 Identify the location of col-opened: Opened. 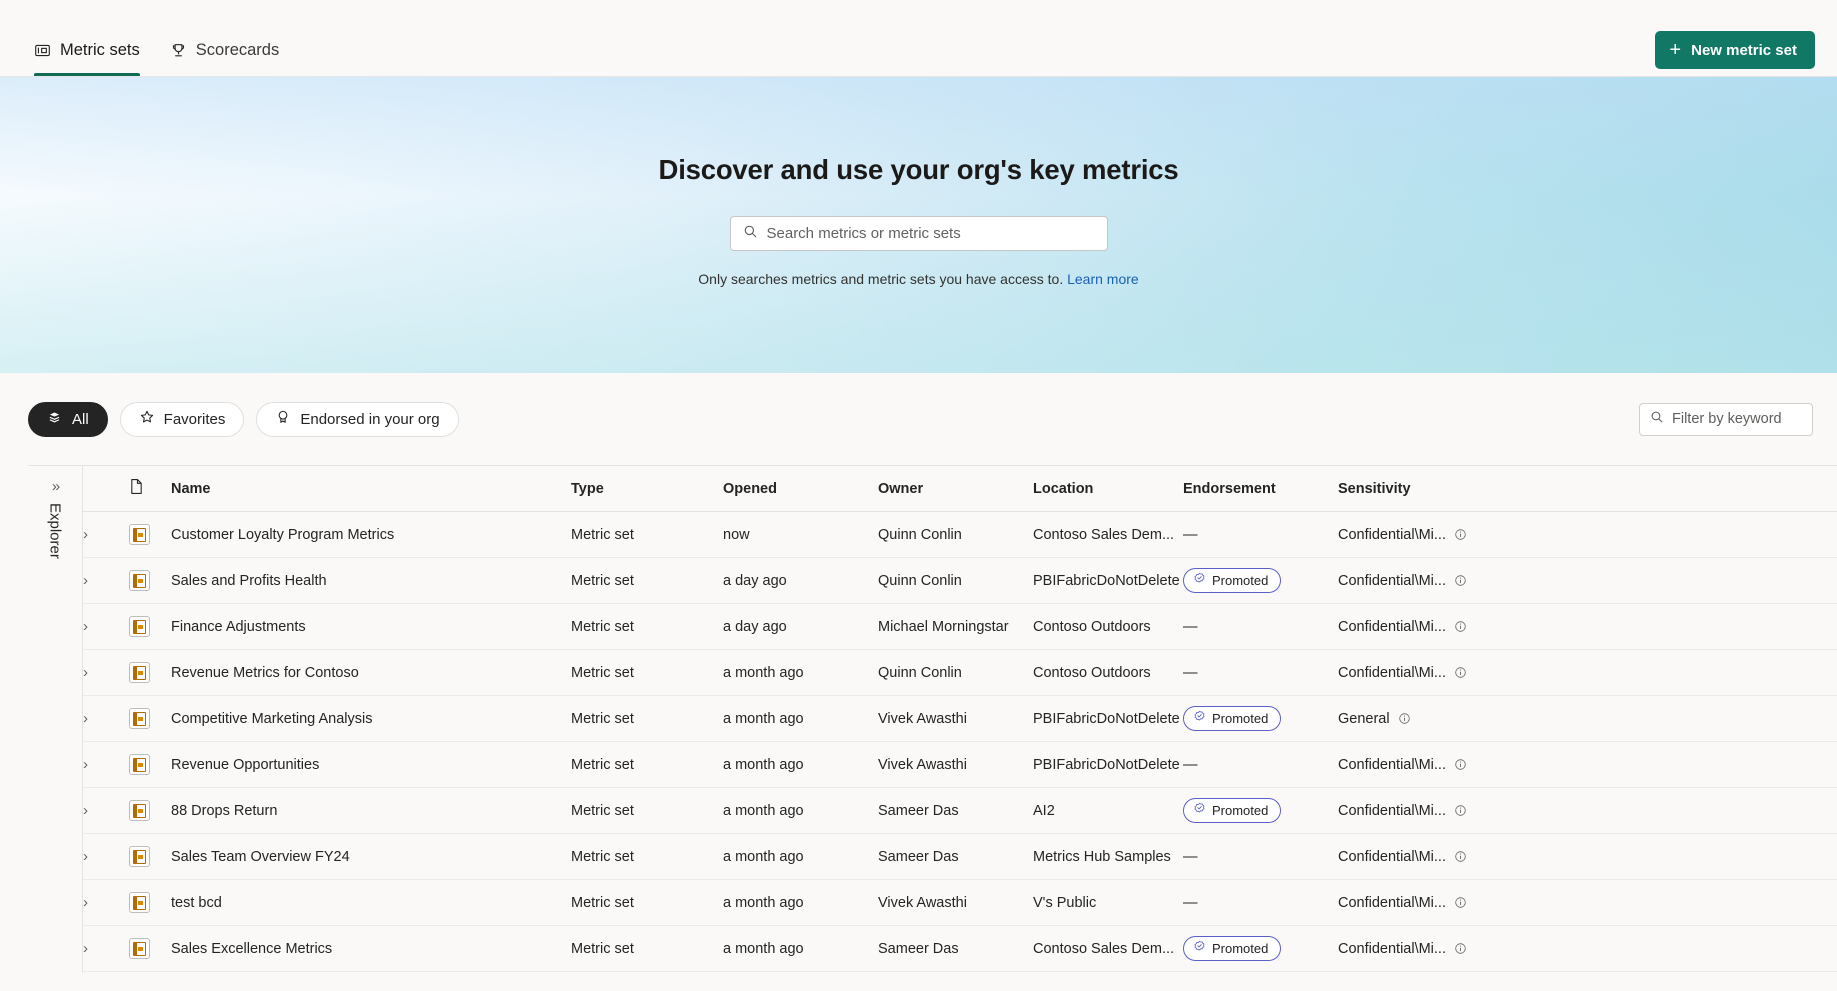
(800, 488).